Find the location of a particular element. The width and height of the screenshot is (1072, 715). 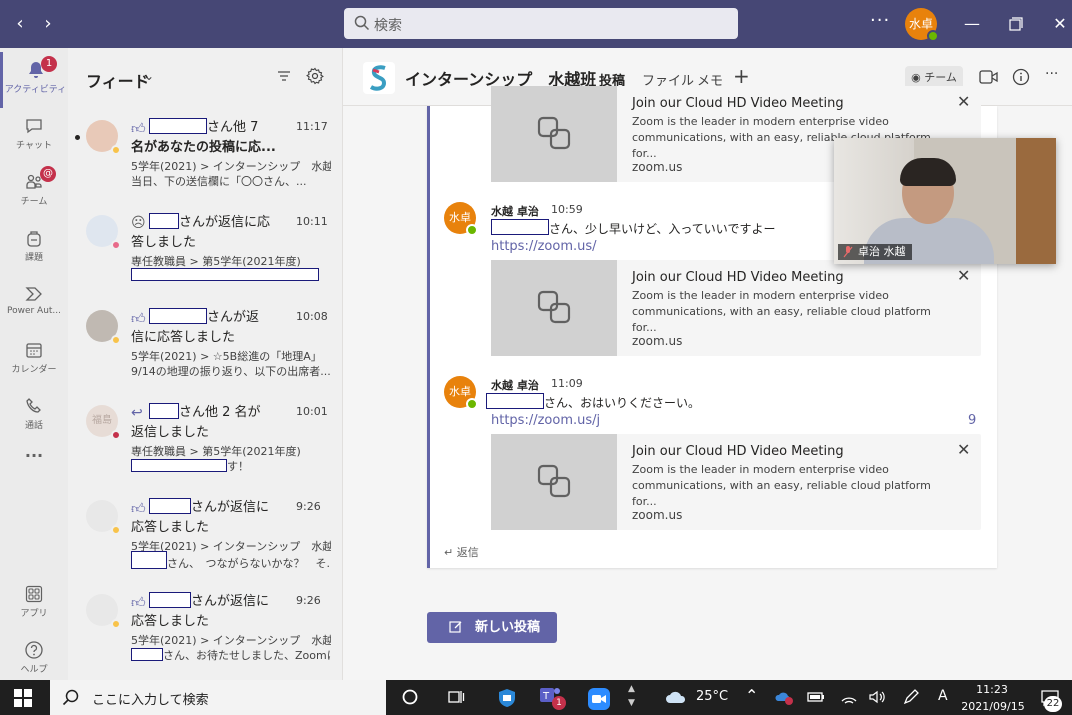

rail-label: 通話 is located at coordinates (33, 426).